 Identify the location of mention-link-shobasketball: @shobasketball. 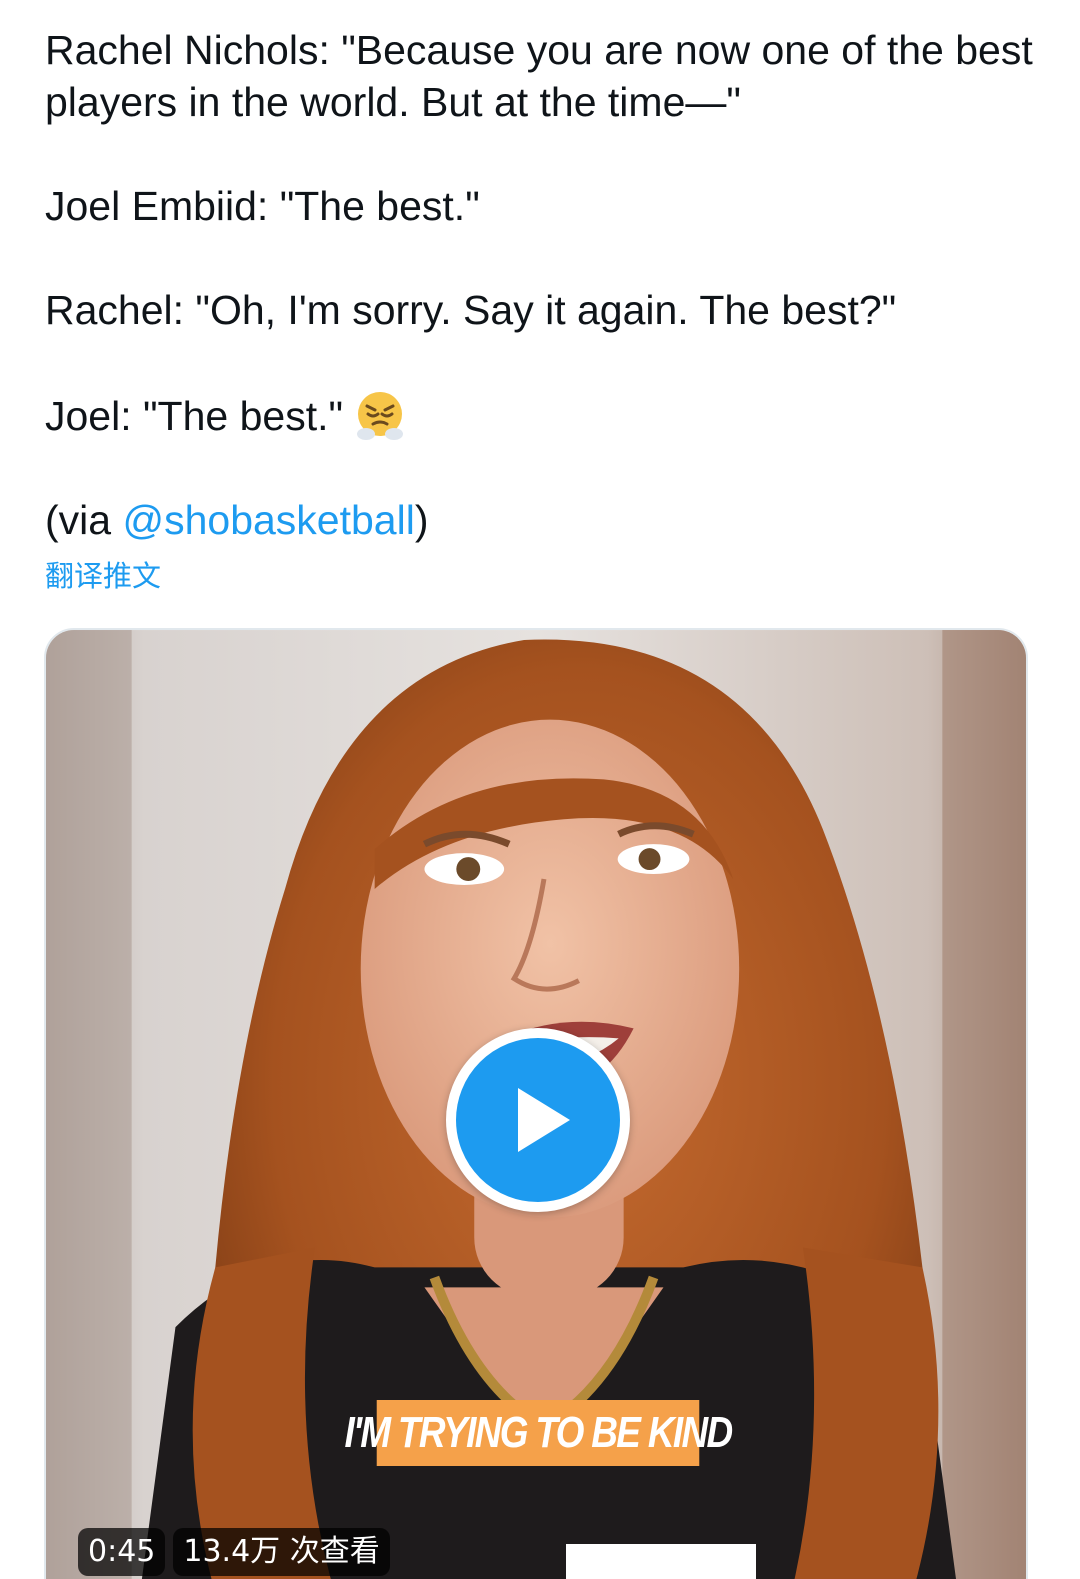
(268, 520).